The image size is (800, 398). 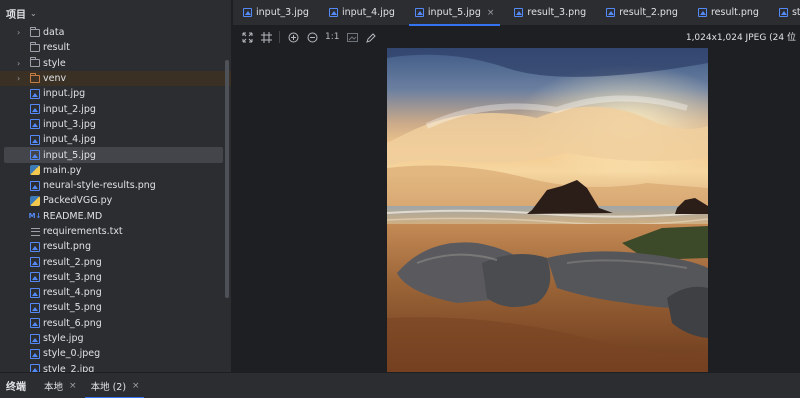 I want to click on color-picker-icon, so click(x=371, y=37).